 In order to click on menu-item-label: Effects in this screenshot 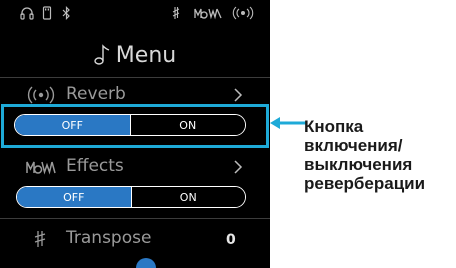, I will do `click(95, 166)`.